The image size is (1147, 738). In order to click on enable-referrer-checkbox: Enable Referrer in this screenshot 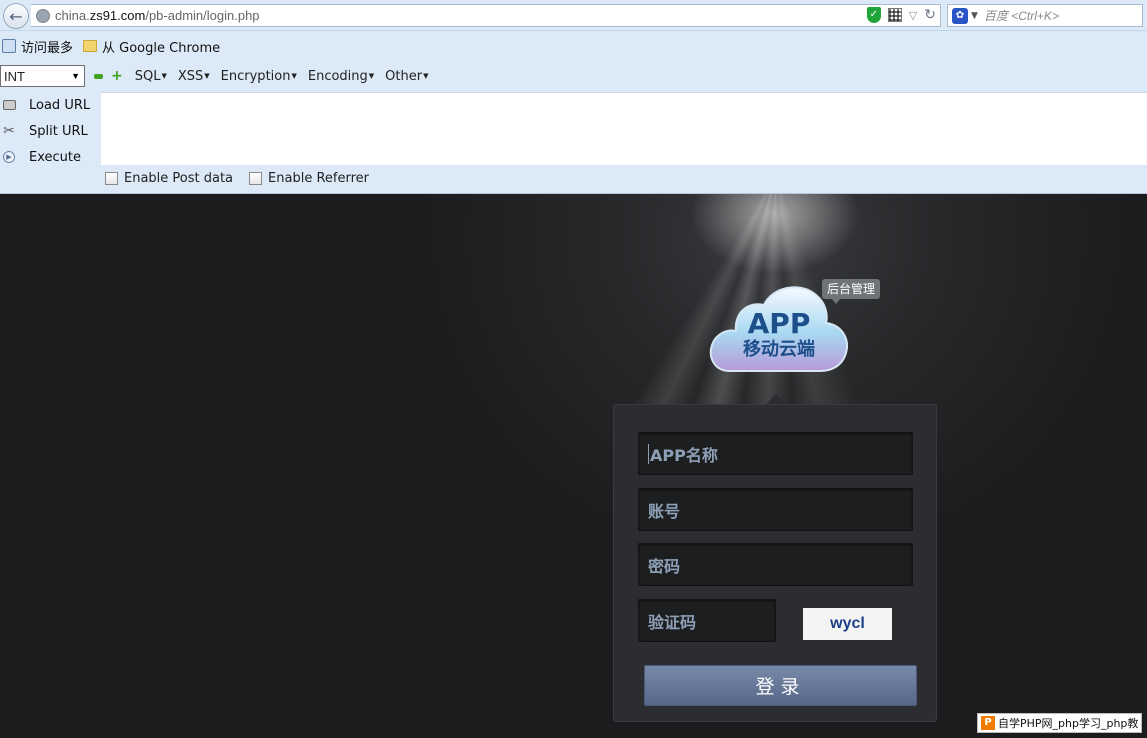, I will do `click(309, 178)`.